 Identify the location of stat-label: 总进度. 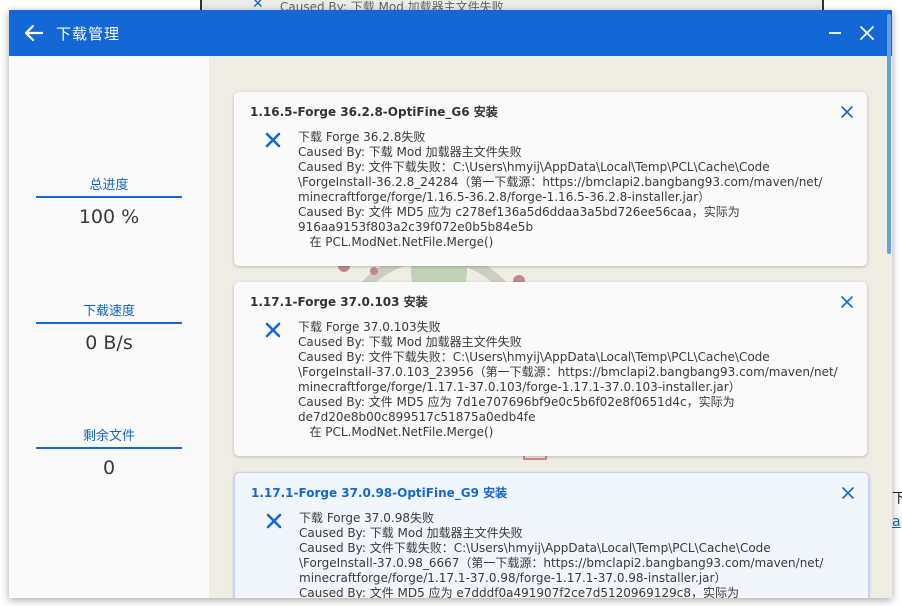
(109, 185).